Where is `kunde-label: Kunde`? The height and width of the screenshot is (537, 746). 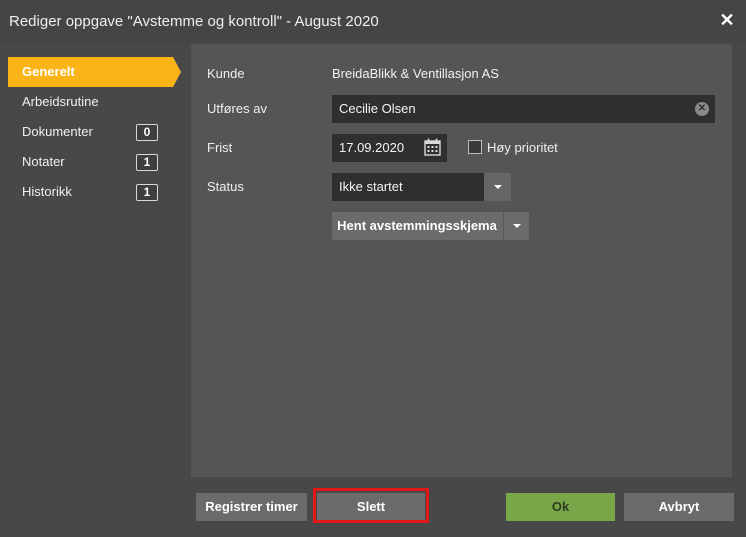 kunde-label: Kunde is located at coordinates (226, 73).